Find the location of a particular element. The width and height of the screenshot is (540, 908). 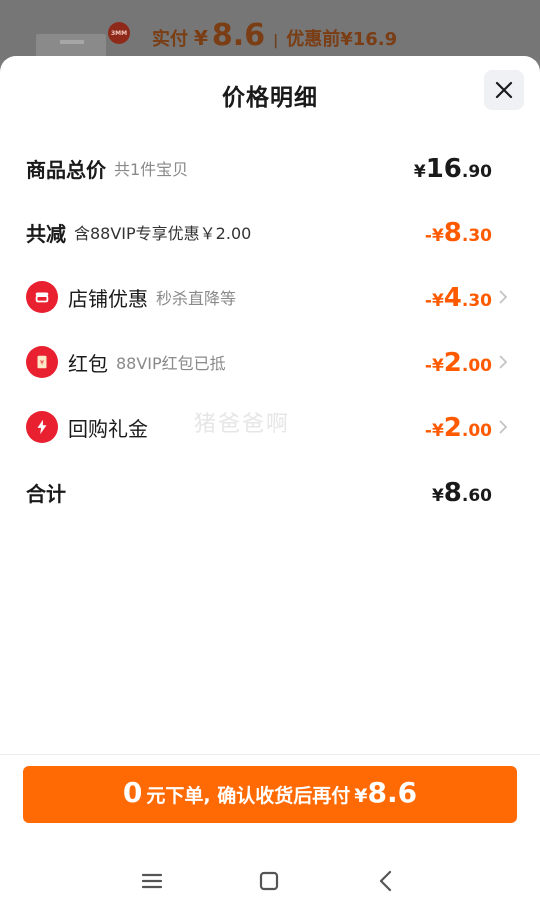

paid-price-line: 实付 ¥ 8.6 | 优惠前 ¥16.9 is located at coordinates (274, 35).